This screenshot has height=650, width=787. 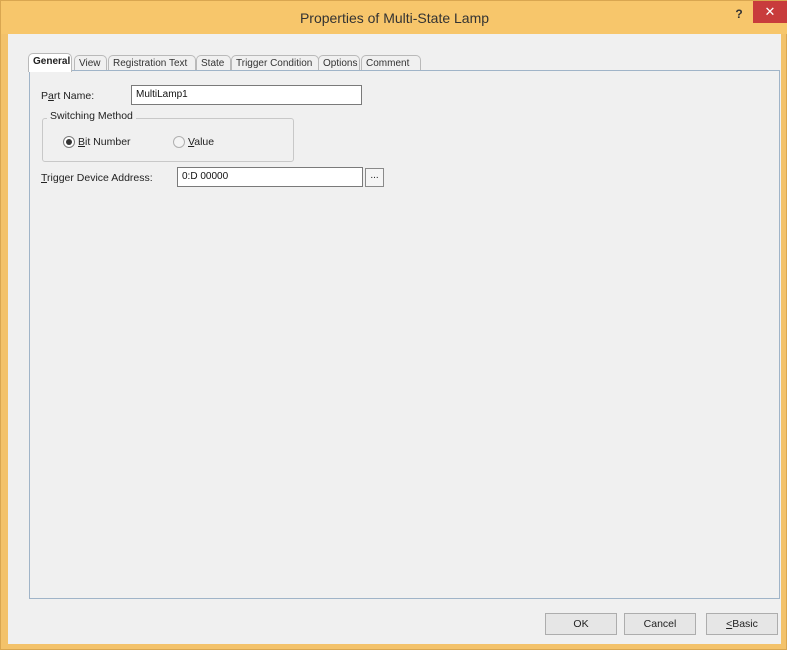 I want to click on value-radio, so click(x=179, y=142).